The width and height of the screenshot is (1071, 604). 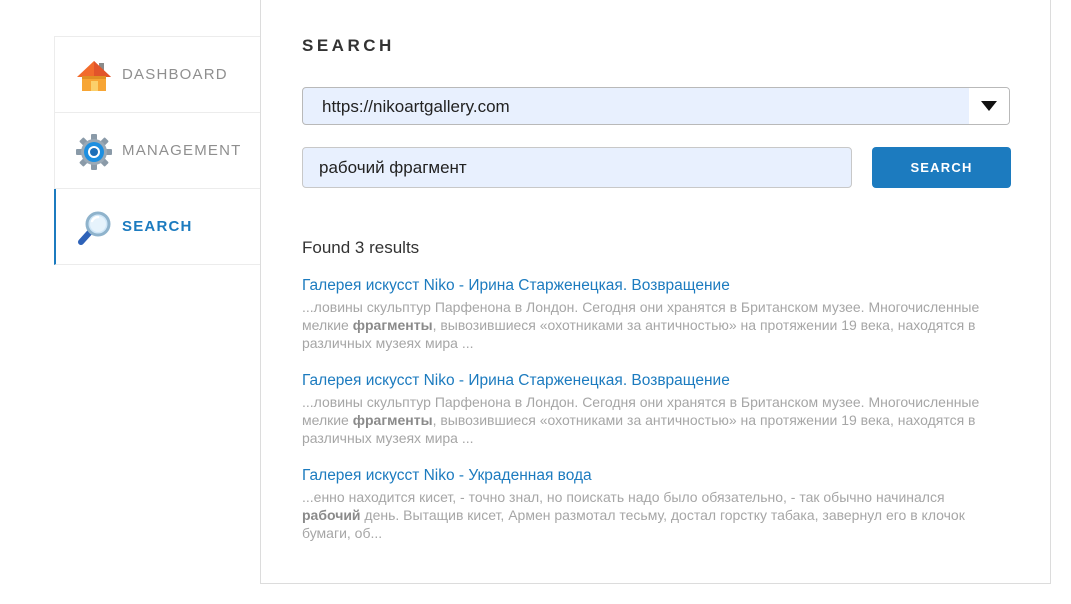 What do you see at coordinates (416, 106) in the screenshot?
I see `site-select-value: https://nikoartgallery.com` at bounding box center [416, 106].